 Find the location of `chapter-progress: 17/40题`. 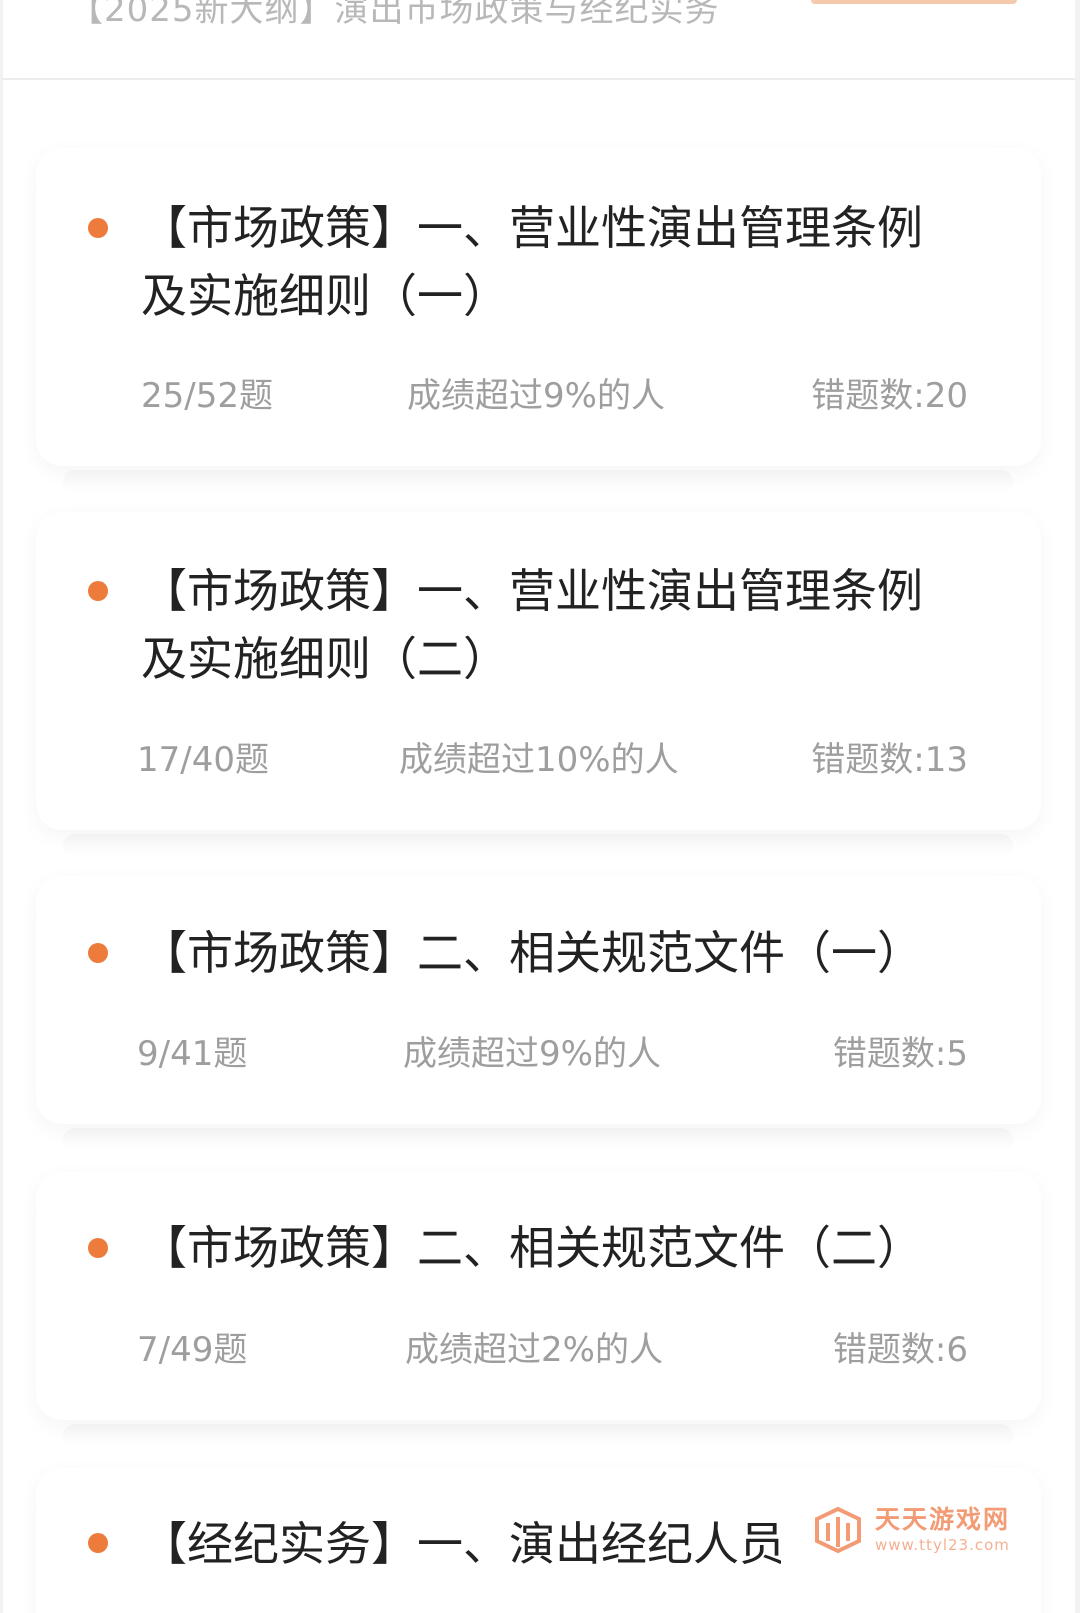

chapter-progress: 17/40题 is located at coordinates (203, 760).